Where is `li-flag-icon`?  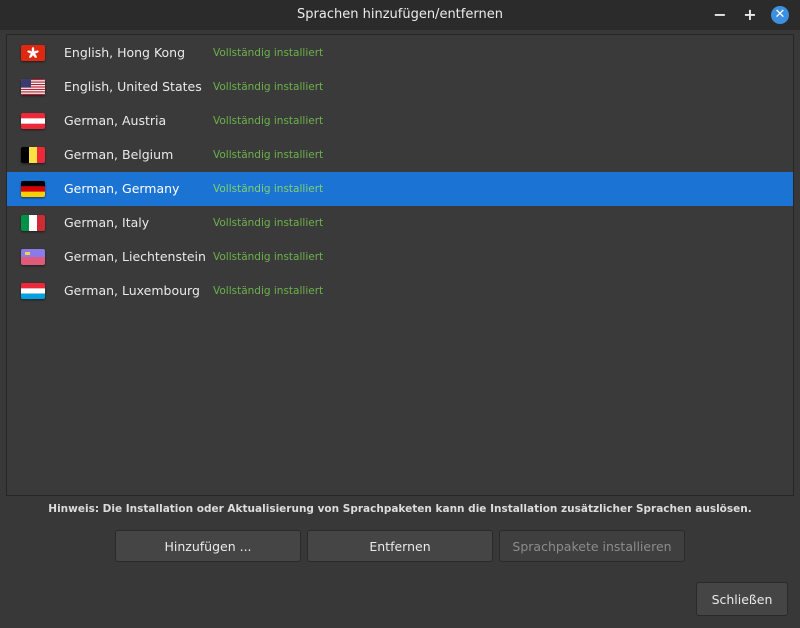 li-flag-icon is located at coordinates (33, 257).